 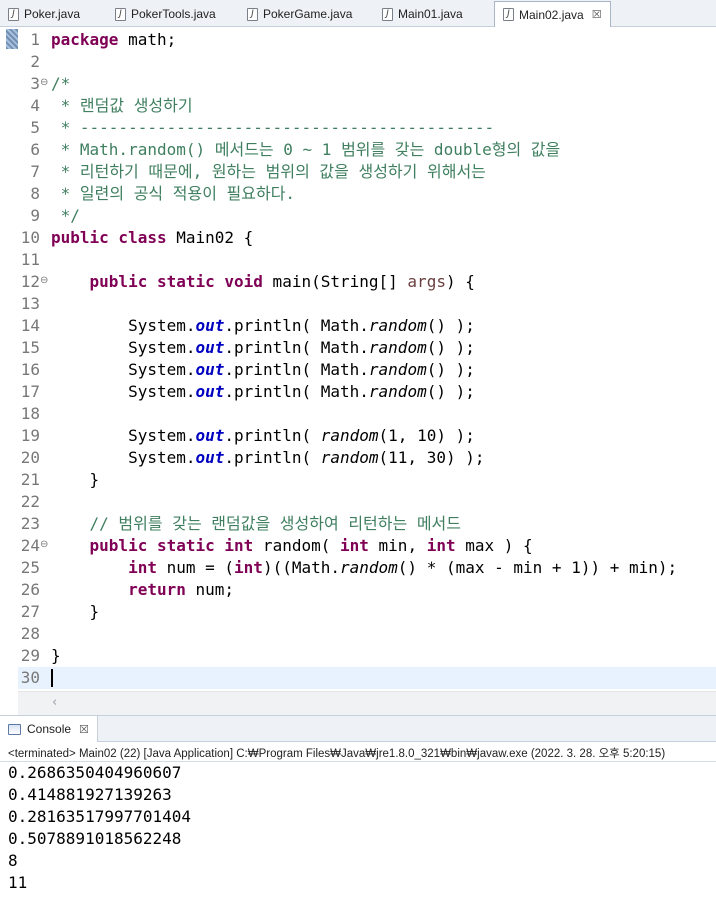 What do you see at coordinates (173, 14) in the screenshot?
I see `tab-label: PokerTools.java` at bounding box center [173, 14].